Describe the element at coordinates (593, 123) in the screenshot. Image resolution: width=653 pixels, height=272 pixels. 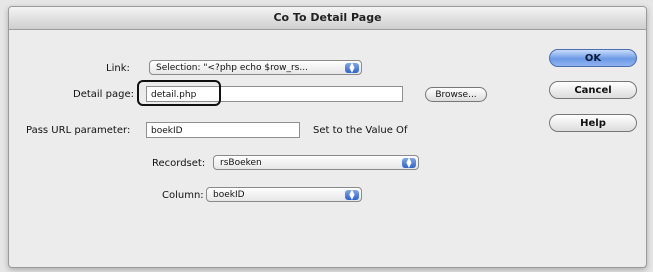
I see `help-button: Help` at that location.